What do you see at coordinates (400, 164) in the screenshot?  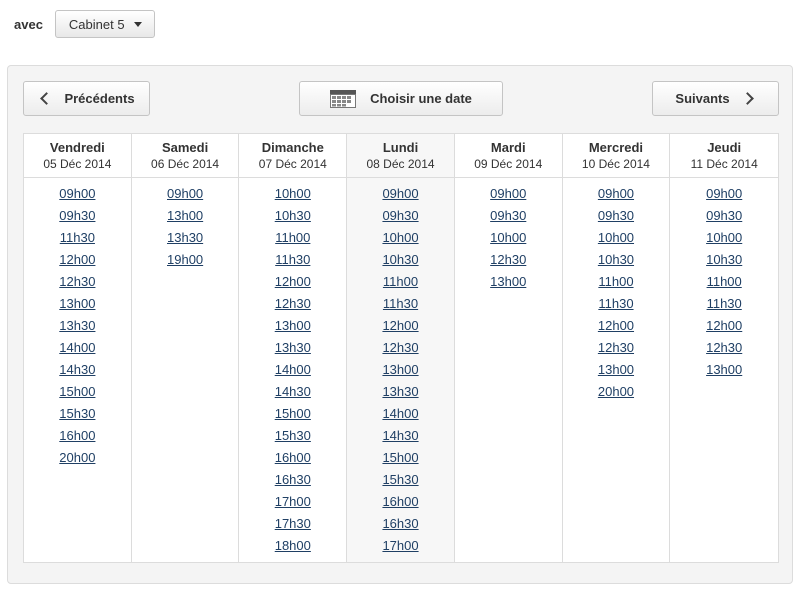 I see `day-date: 08 Déc 2014` at bounding box center [400, 164].